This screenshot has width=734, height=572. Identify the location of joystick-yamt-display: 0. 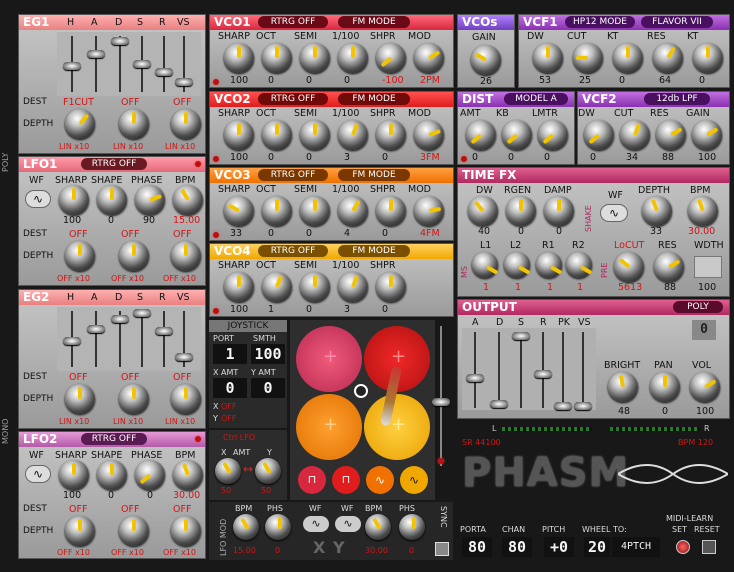
(268, 388).